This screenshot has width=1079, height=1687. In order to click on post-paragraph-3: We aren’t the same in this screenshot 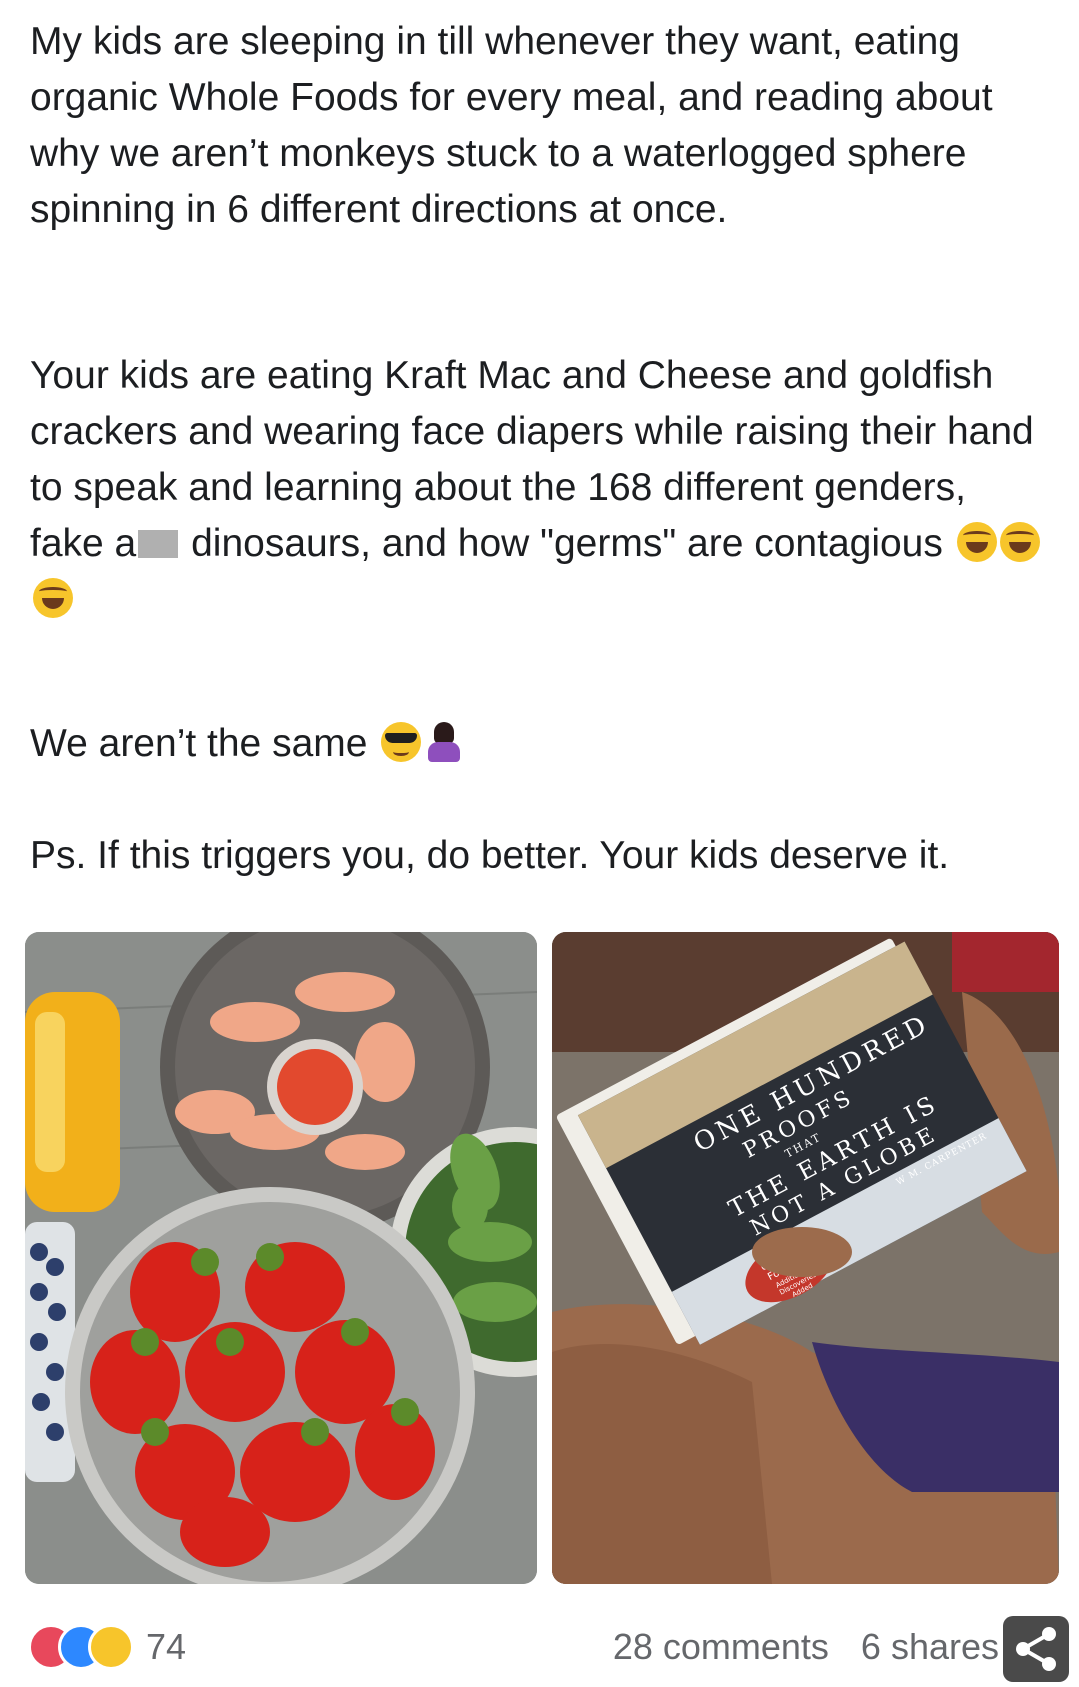, I will do `click(540, 744)`.